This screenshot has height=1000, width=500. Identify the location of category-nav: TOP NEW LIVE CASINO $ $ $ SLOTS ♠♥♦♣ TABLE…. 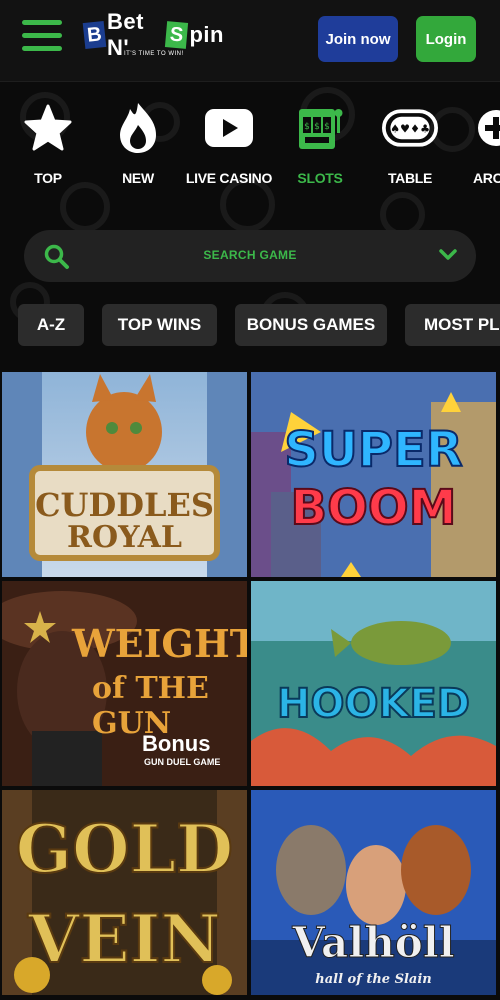
(250, 146).